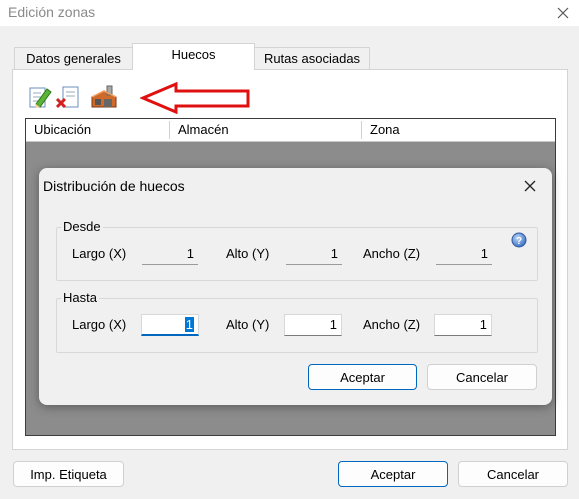 The height and width of the screenshot is (499, 579). What do you see at coordinates (82, 226) in the screenshot?
I see `desde-group-label: Desde` at bounding box center [82, 226].